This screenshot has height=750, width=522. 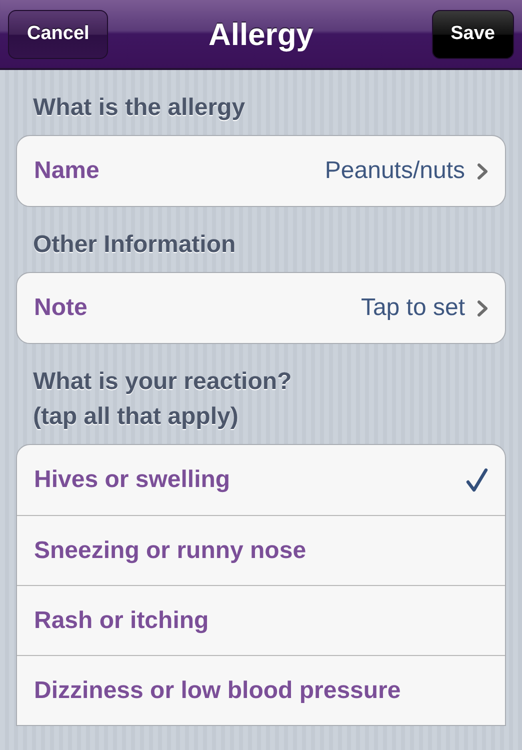 What do you see at coordinates (261, 550) in the screenshot?
I see `reaction-option: Sneezing or runny nose` at bounding box center [261, 550].